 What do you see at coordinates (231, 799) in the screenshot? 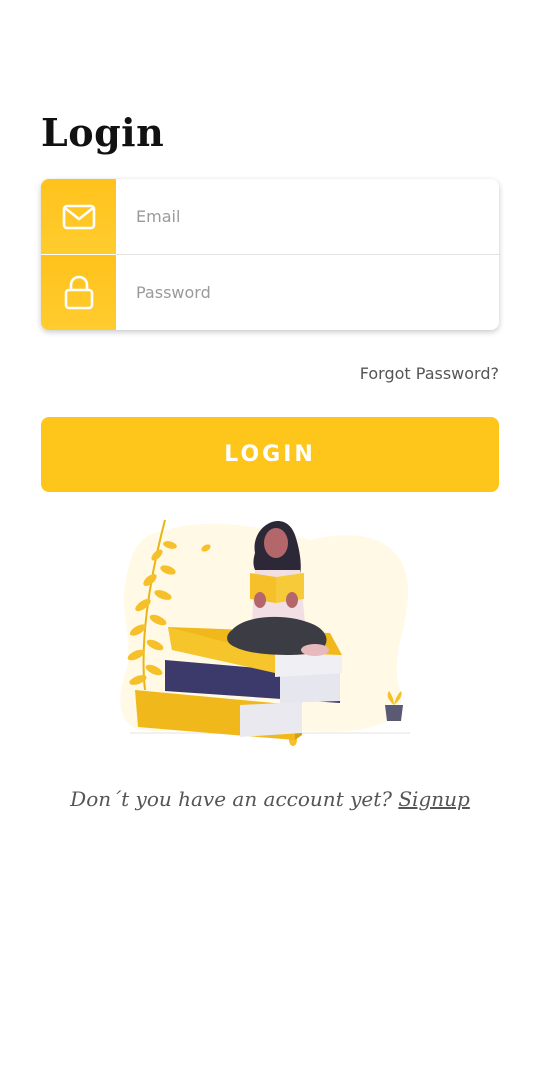
I see `signup-prompt-text: Don´t you have an account yet?` at bounding box center [231, 799].